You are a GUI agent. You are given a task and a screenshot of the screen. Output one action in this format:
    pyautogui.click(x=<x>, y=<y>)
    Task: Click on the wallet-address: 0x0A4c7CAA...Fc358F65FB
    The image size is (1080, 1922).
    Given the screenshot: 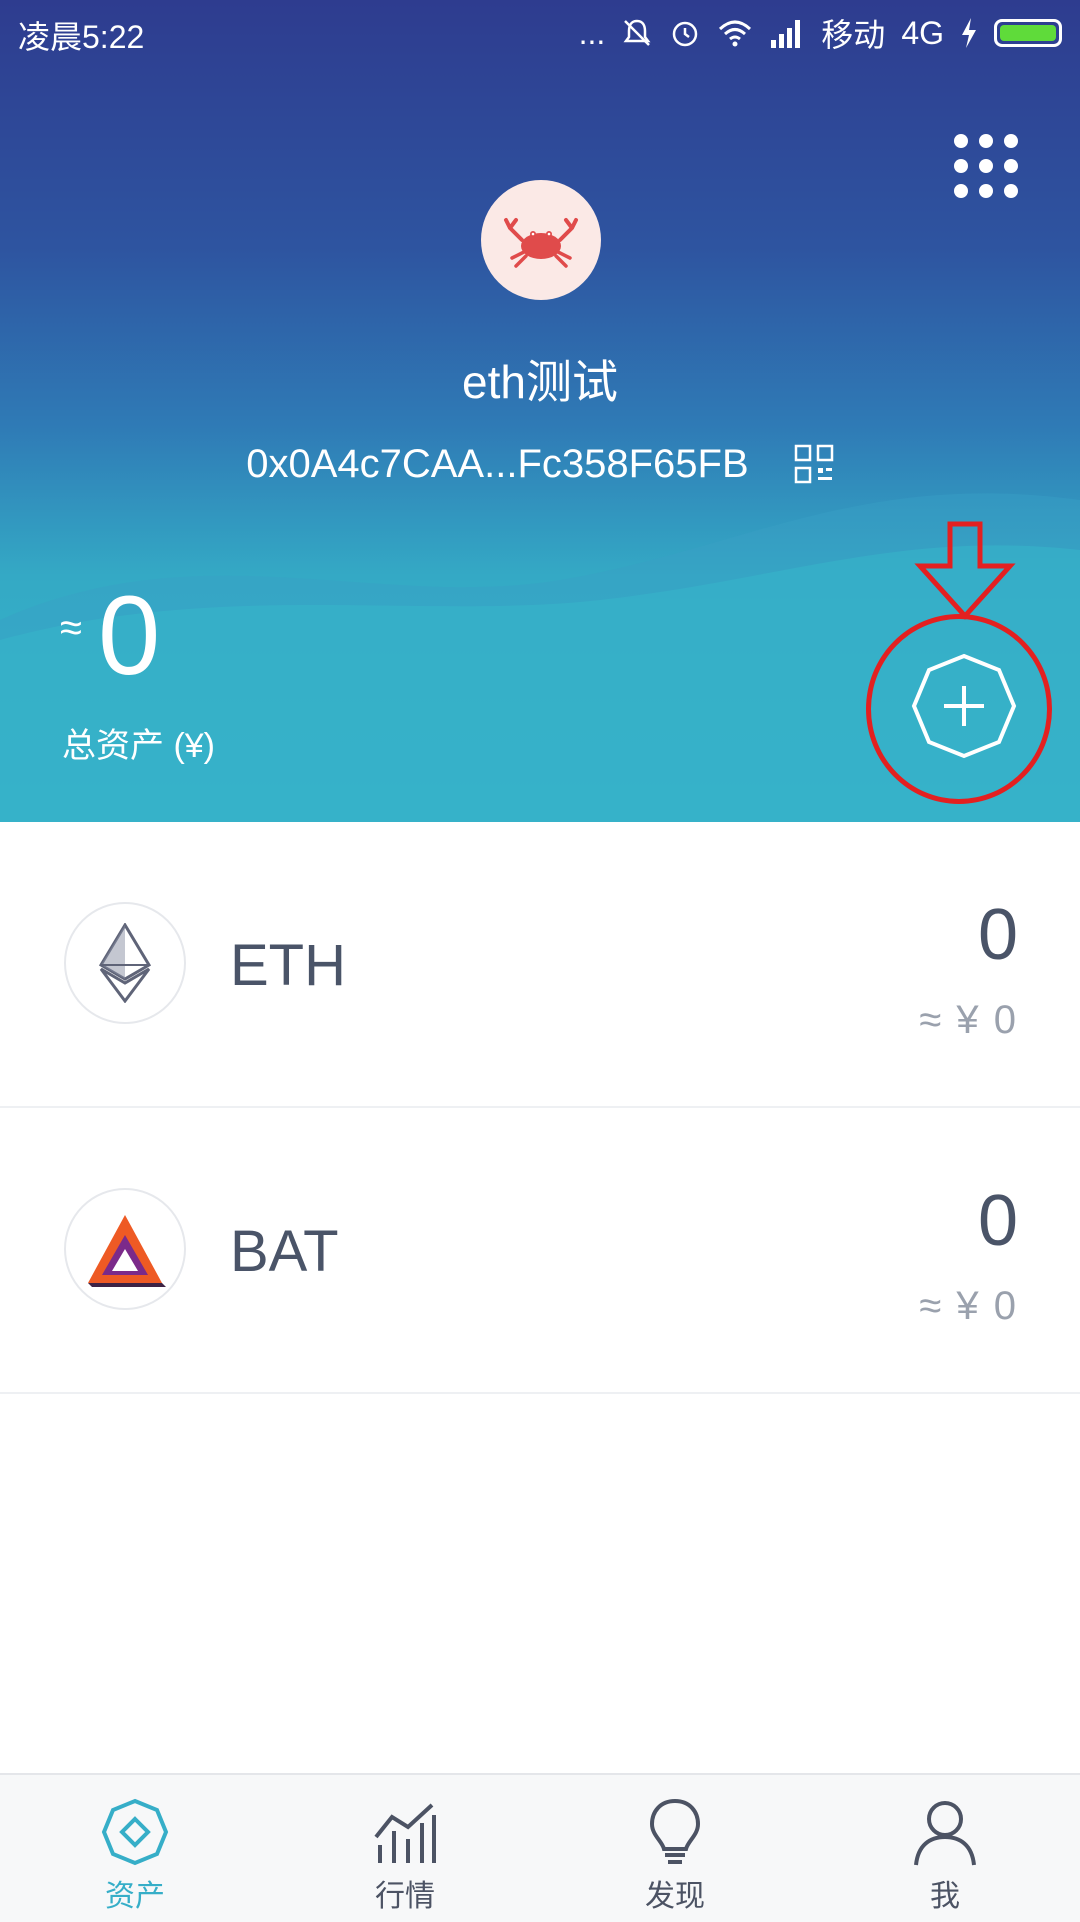 What is the action you would take?
    pyautogui.click(x=497, y=464)
    